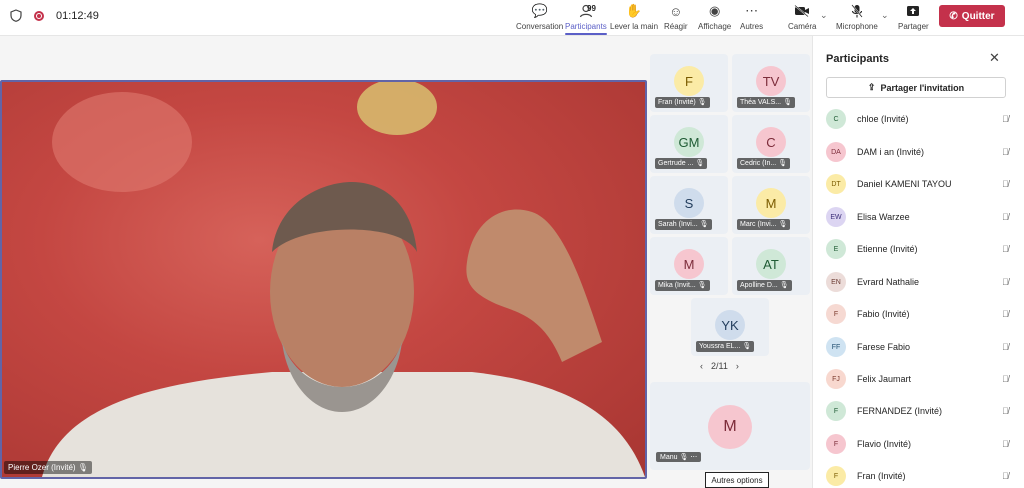  Describe the element at coordinates (730, 327) in the screenshot. I see `participant-tile: YK Youssra EL... 🎙` at that location.